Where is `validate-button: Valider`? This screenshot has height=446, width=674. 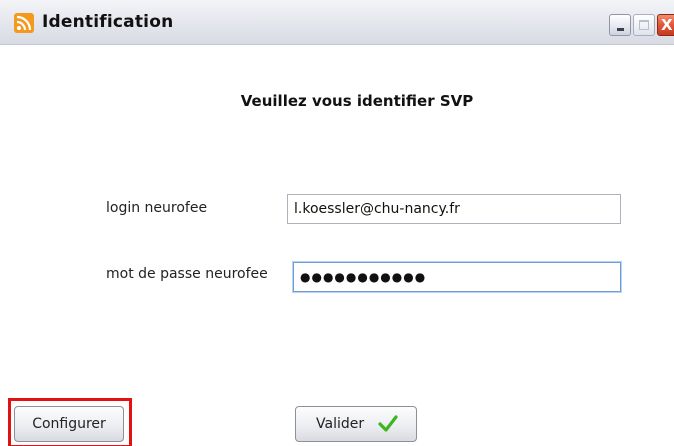
validate-button: Valider is located at coordinates (356, 424).